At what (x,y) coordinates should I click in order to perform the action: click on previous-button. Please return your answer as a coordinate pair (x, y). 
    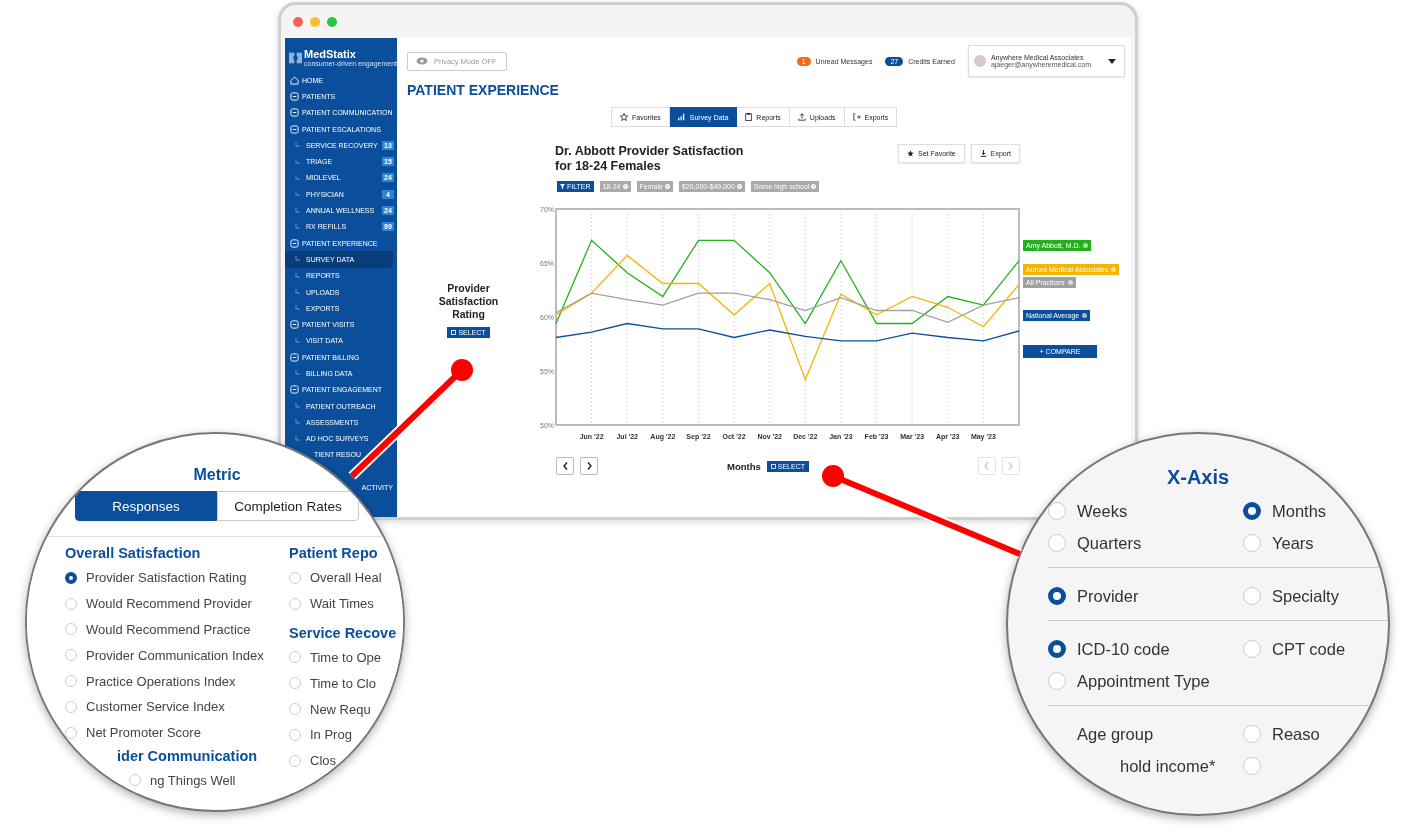
    Looking at the image, I should click on (565, 466).